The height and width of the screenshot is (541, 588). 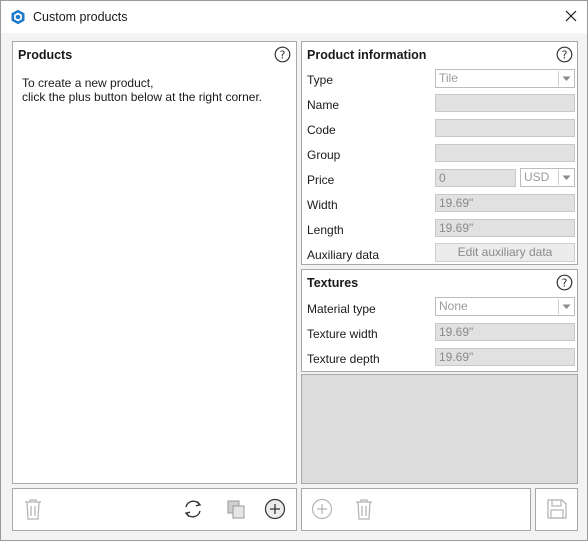 I want to click on products-title: Products, so click(x=45, y=55).